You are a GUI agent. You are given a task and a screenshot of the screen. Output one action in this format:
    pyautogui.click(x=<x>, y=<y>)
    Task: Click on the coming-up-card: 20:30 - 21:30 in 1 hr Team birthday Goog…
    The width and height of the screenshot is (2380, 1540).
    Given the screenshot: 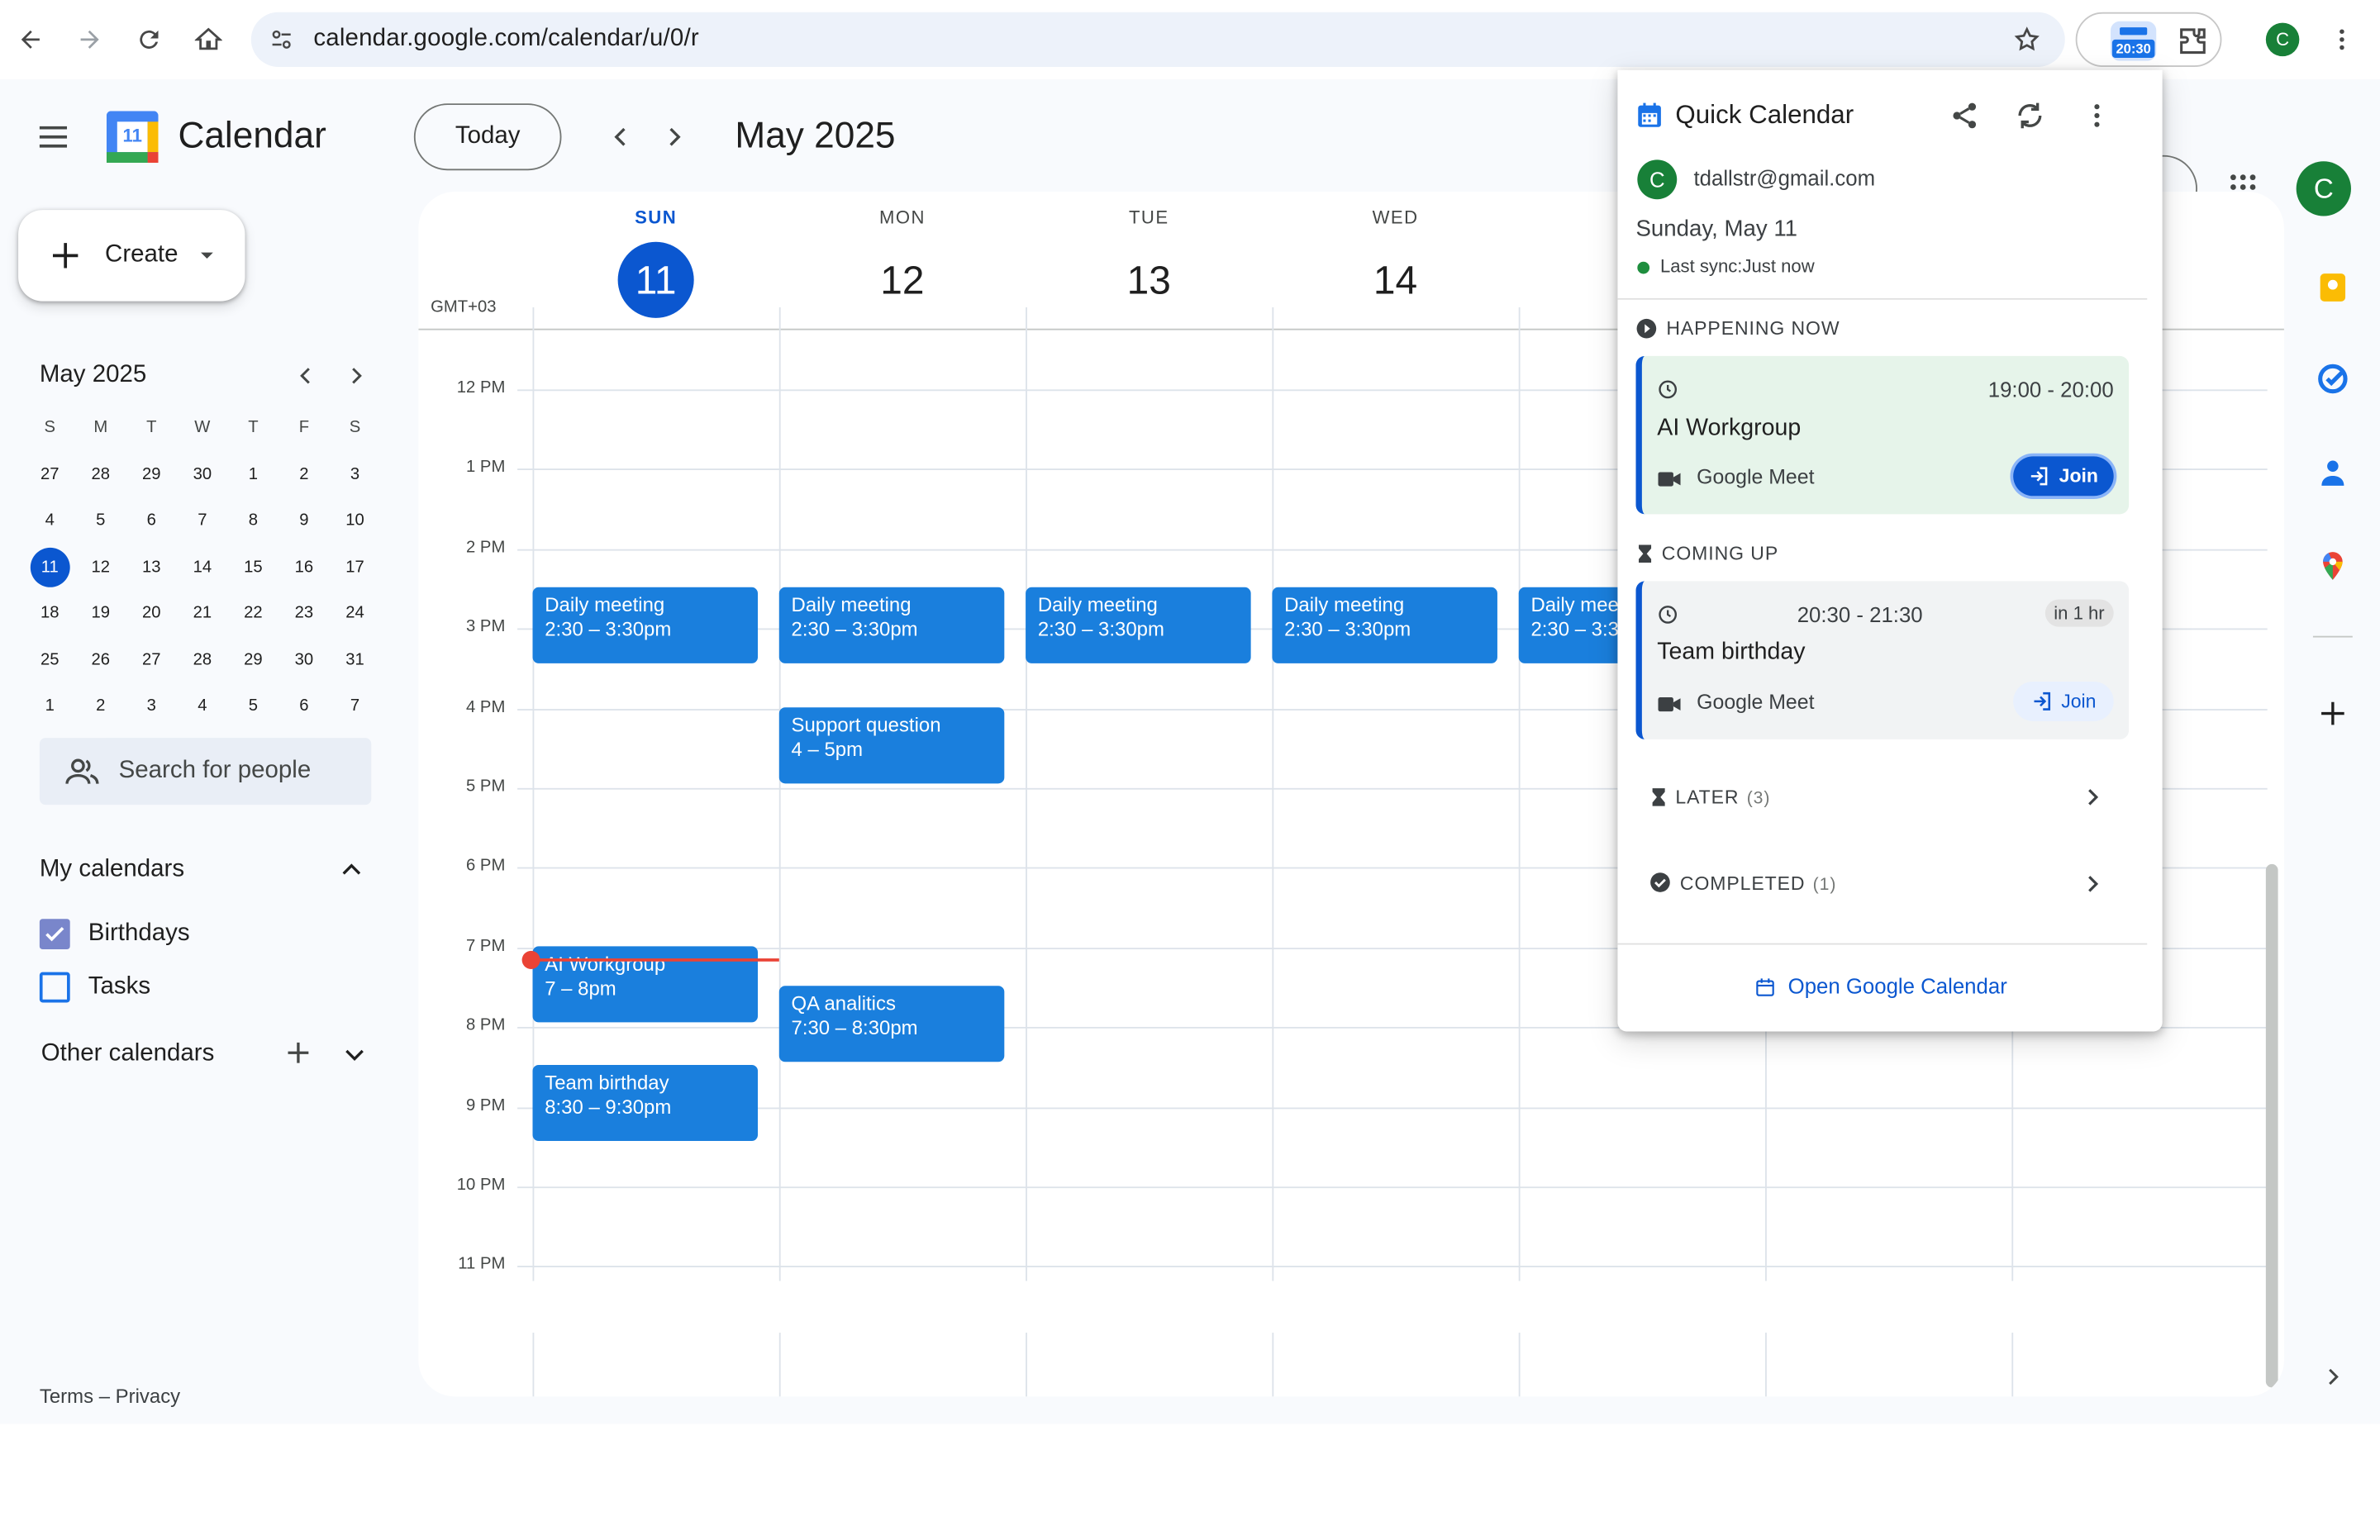 What is the action you would take?
    pyautogui.click(x=1882, y=660)
    